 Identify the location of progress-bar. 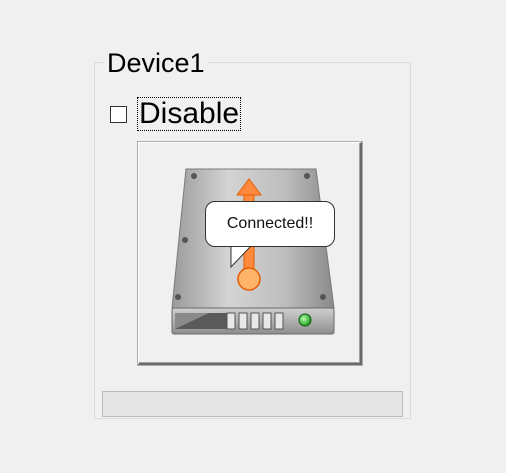
(252, 404).